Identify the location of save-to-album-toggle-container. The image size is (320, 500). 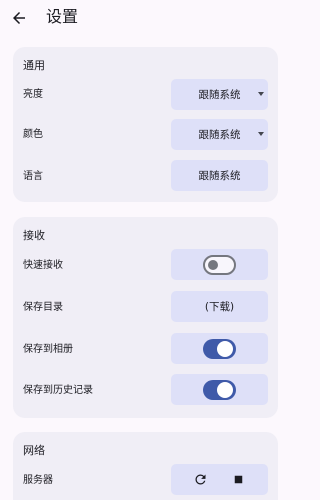
(219, 348).